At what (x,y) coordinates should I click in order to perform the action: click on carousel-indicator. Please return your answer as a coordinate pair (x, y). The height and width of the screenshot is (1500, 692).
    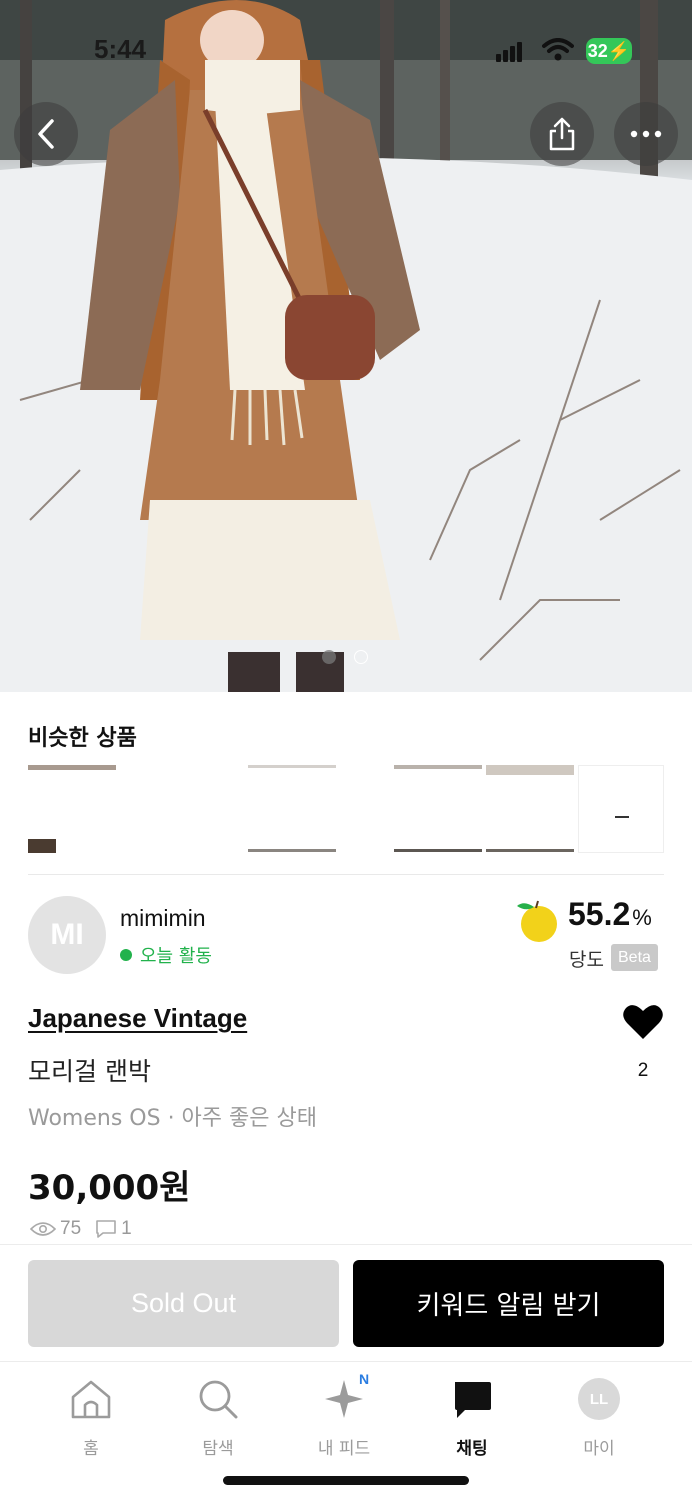
    Looking at the image, I should click on (345, 657).